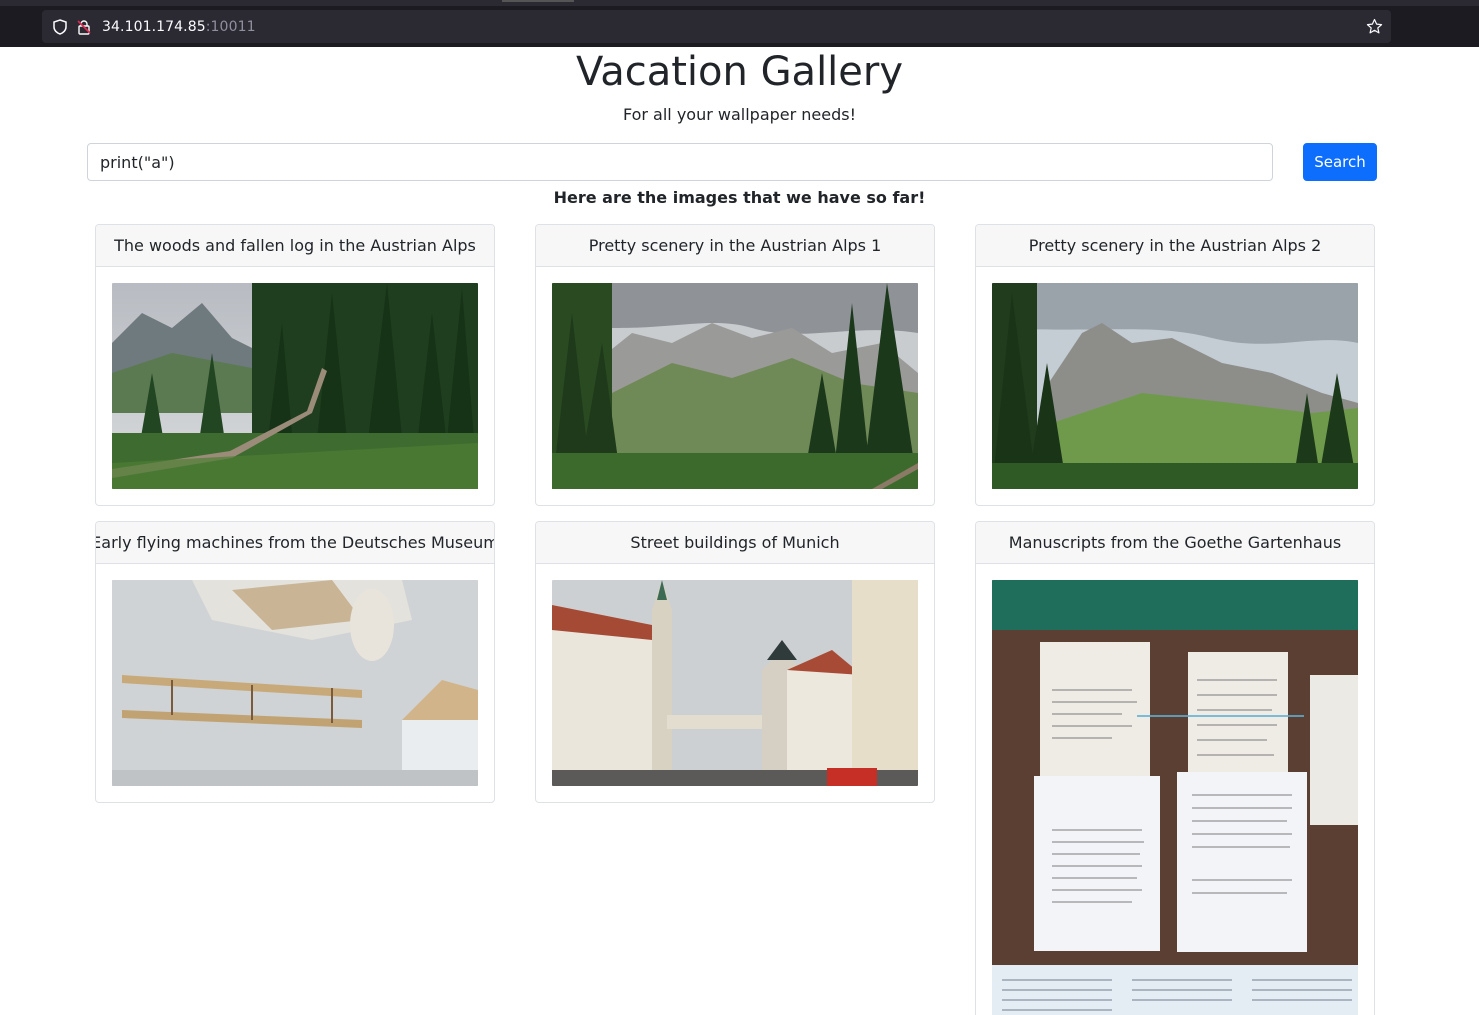 This screenshot has height=1015, width=1479. I want to click on photo-early-flying-machines, so click(295, 683).